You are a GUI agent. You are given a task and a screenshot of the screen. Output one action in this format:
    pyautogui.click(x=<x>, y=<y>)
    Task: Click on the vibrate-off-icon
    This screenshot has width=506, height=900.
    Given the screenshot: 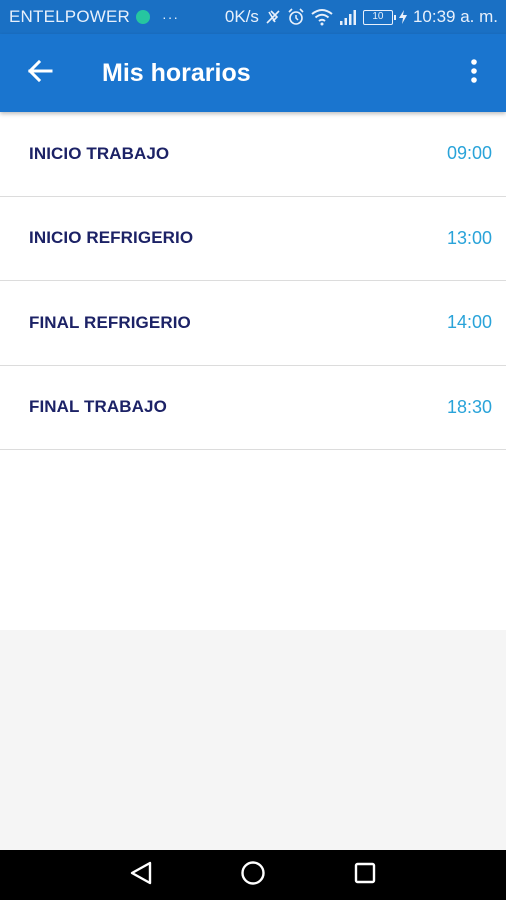 What is the action you would take?
    pyautogui.click(x=273, y=17)
    